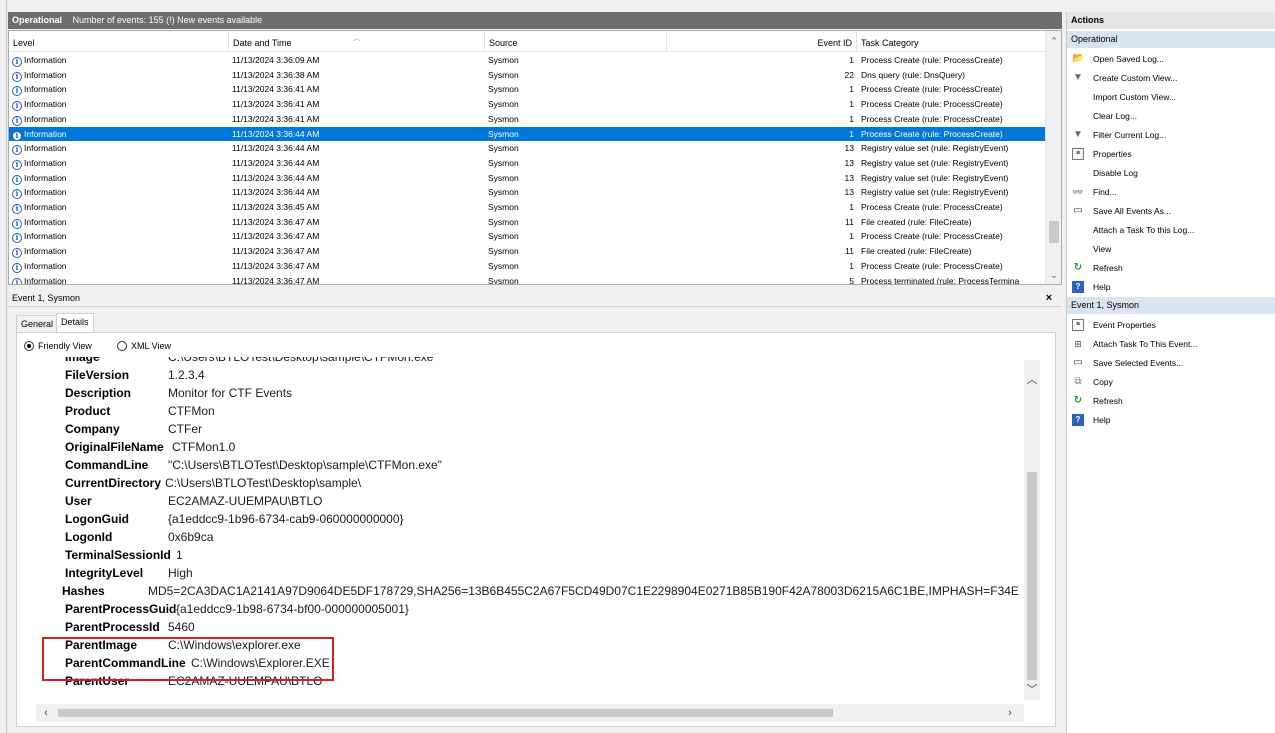 The height and width of the screenshot is (733, 1275). Describe the element at coordinates (1053, 275) in the screenshot. I see `scroll-down-arrow-icon: ⌄` at that location.